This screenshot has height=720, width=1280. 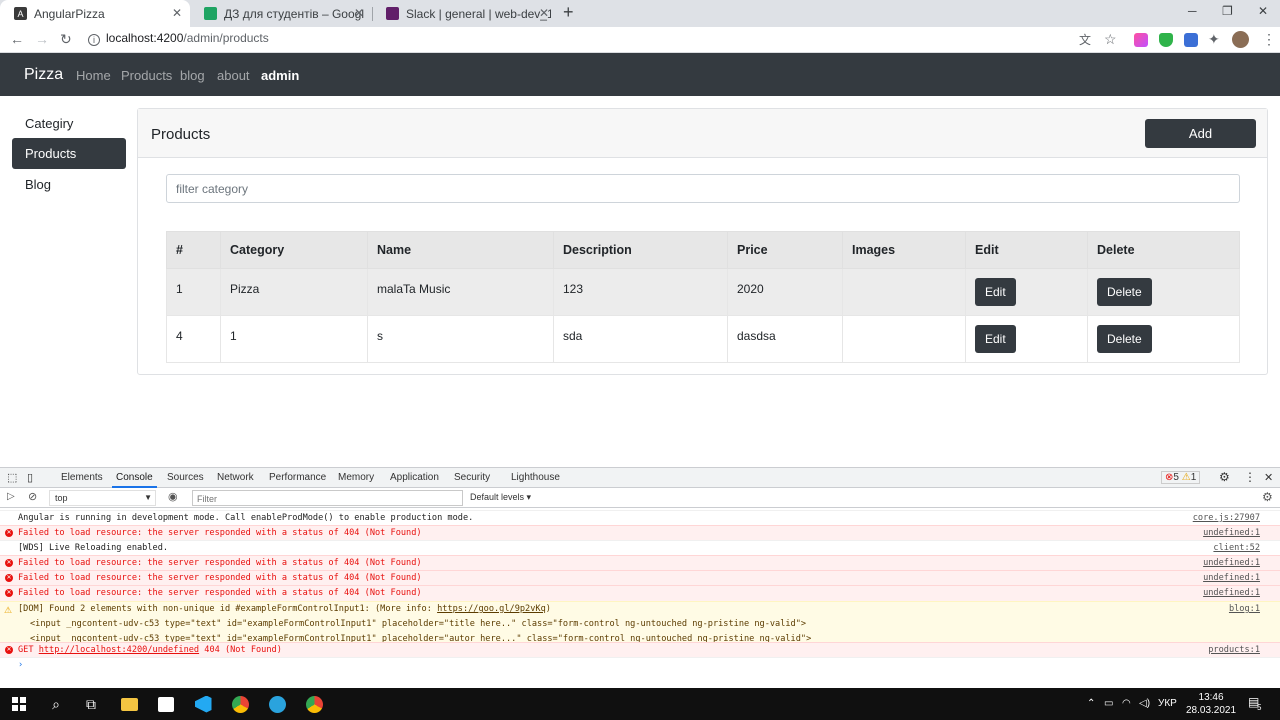 I want to click on address-bar: i localhost:4200/admin/products, so click(x=178, y=38).